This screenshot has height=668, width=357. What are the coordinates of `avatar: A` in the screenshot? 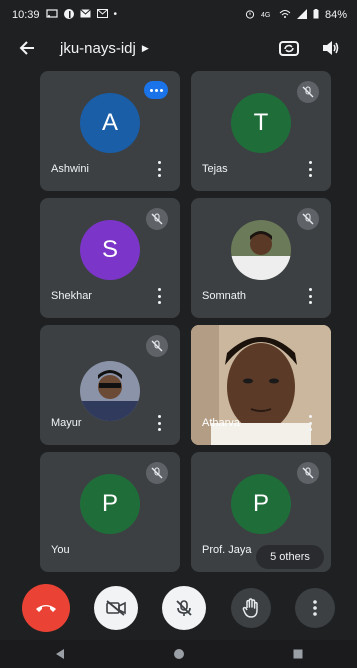 It's located at (110, 123).